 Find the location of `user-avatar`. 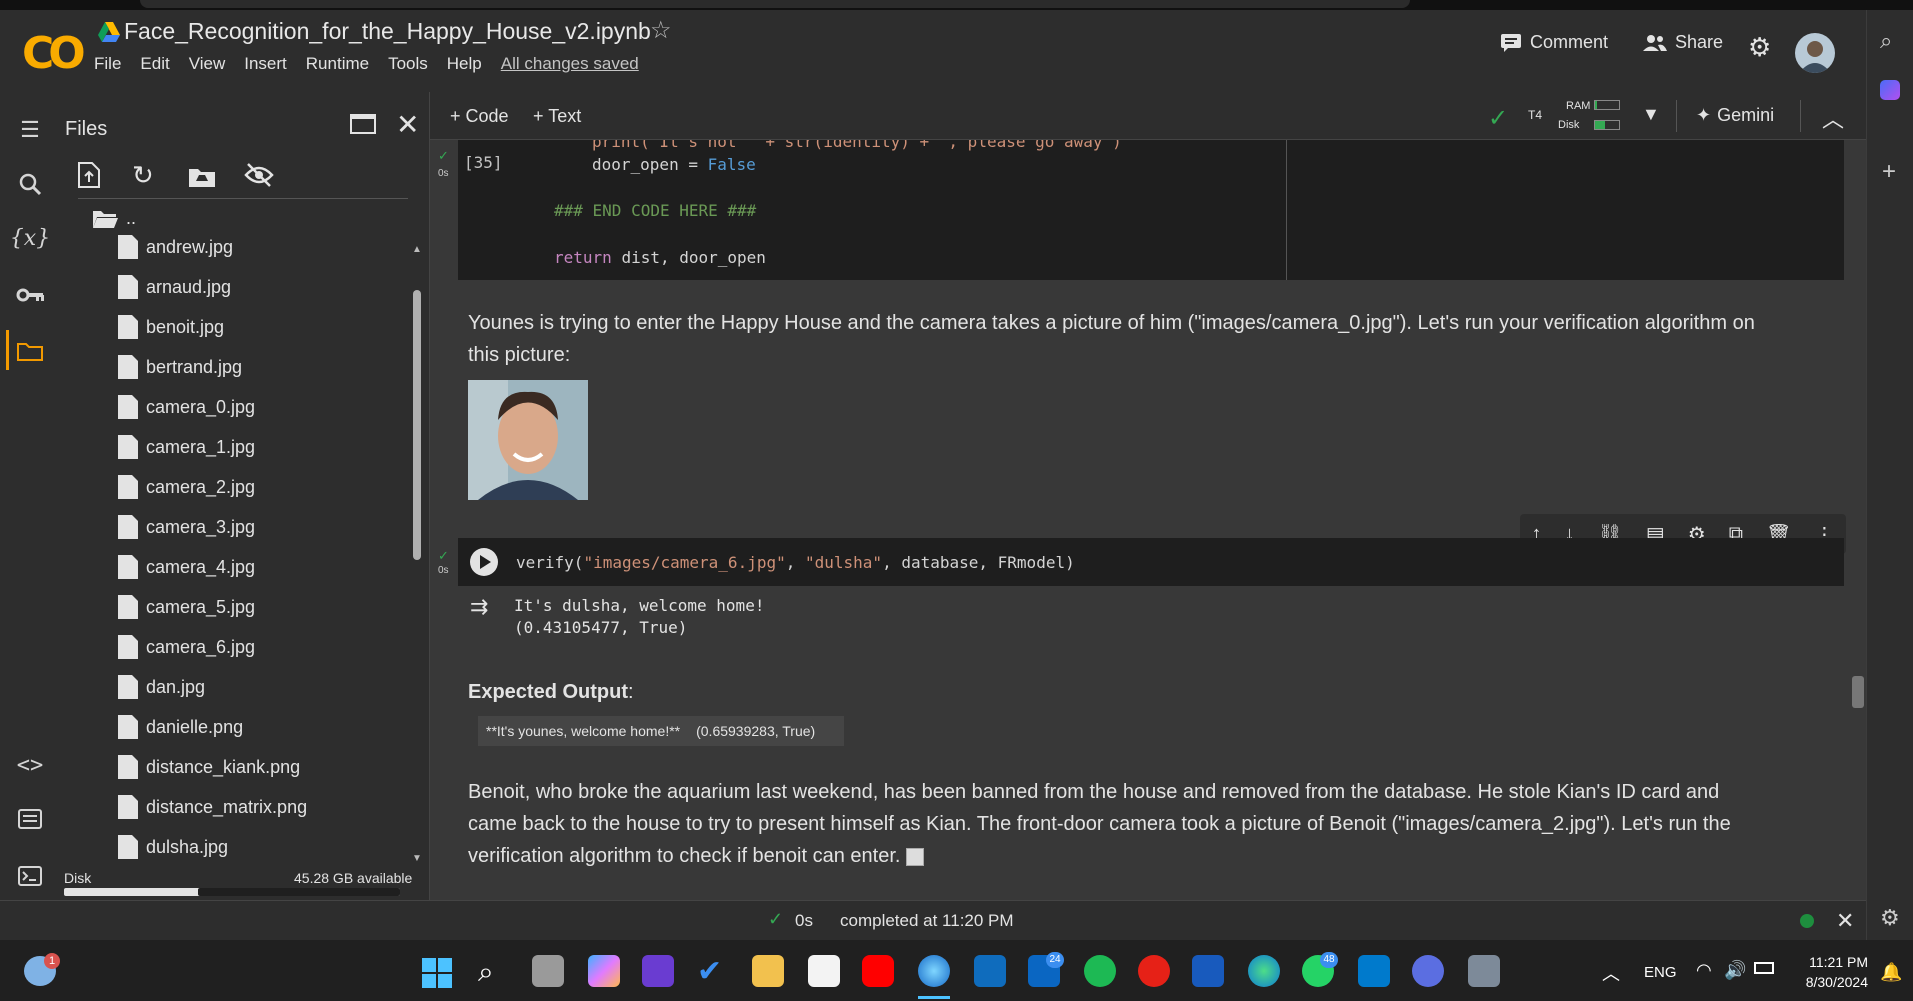

user-avatar is located at coordinates (1815, 53).